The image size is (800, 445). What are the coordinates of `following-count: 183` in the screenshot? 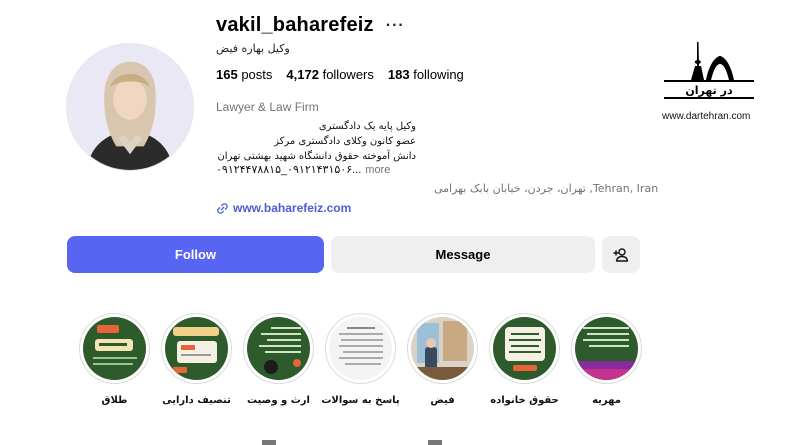 It's located at (398, 74).